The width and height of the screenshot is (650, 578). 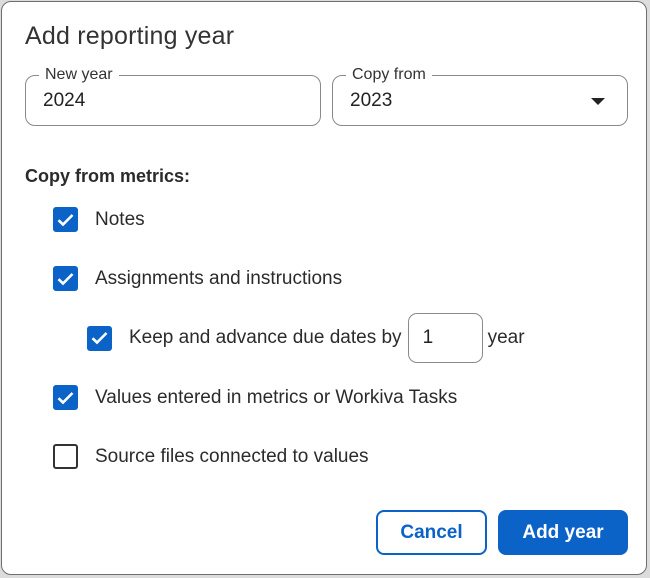 I want to click on cancel-button: Cancel, so click(x=431, y=532).